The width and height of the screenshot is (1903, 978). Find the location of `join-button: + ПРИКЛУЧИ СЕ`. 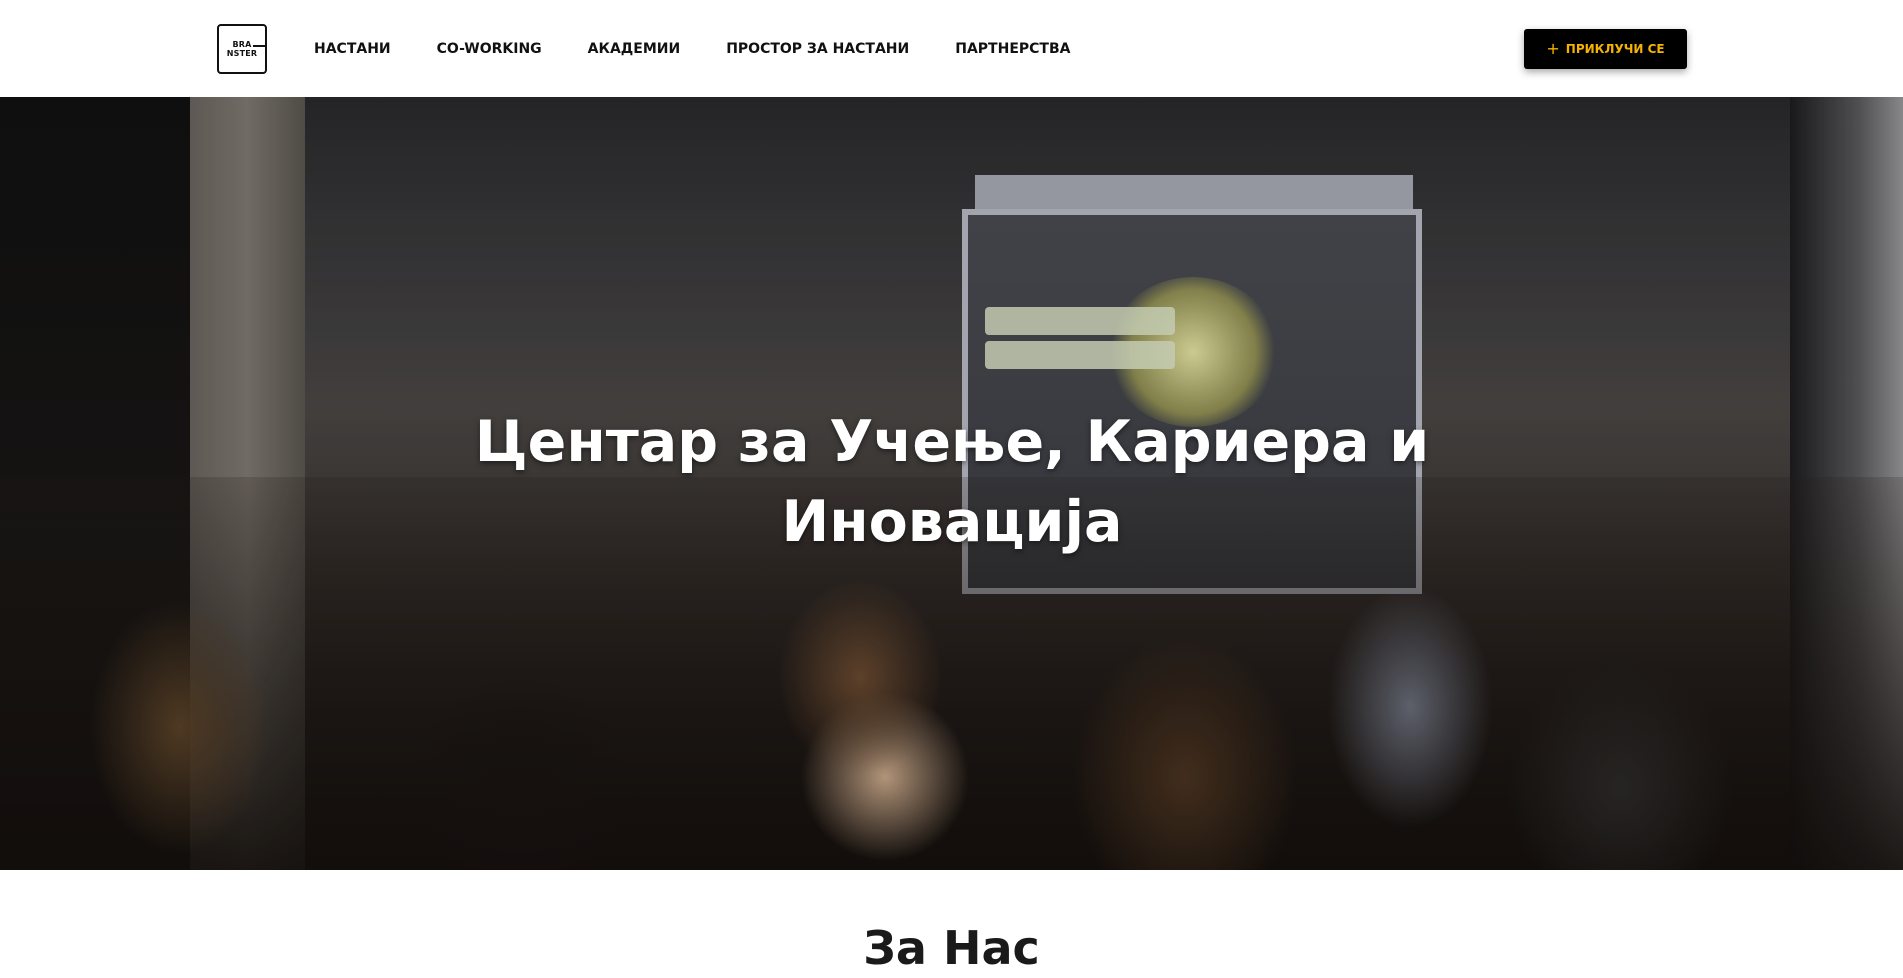

join-button: + ПРИКЛУЧИ СЕ is located at coordinates (1605, 49).